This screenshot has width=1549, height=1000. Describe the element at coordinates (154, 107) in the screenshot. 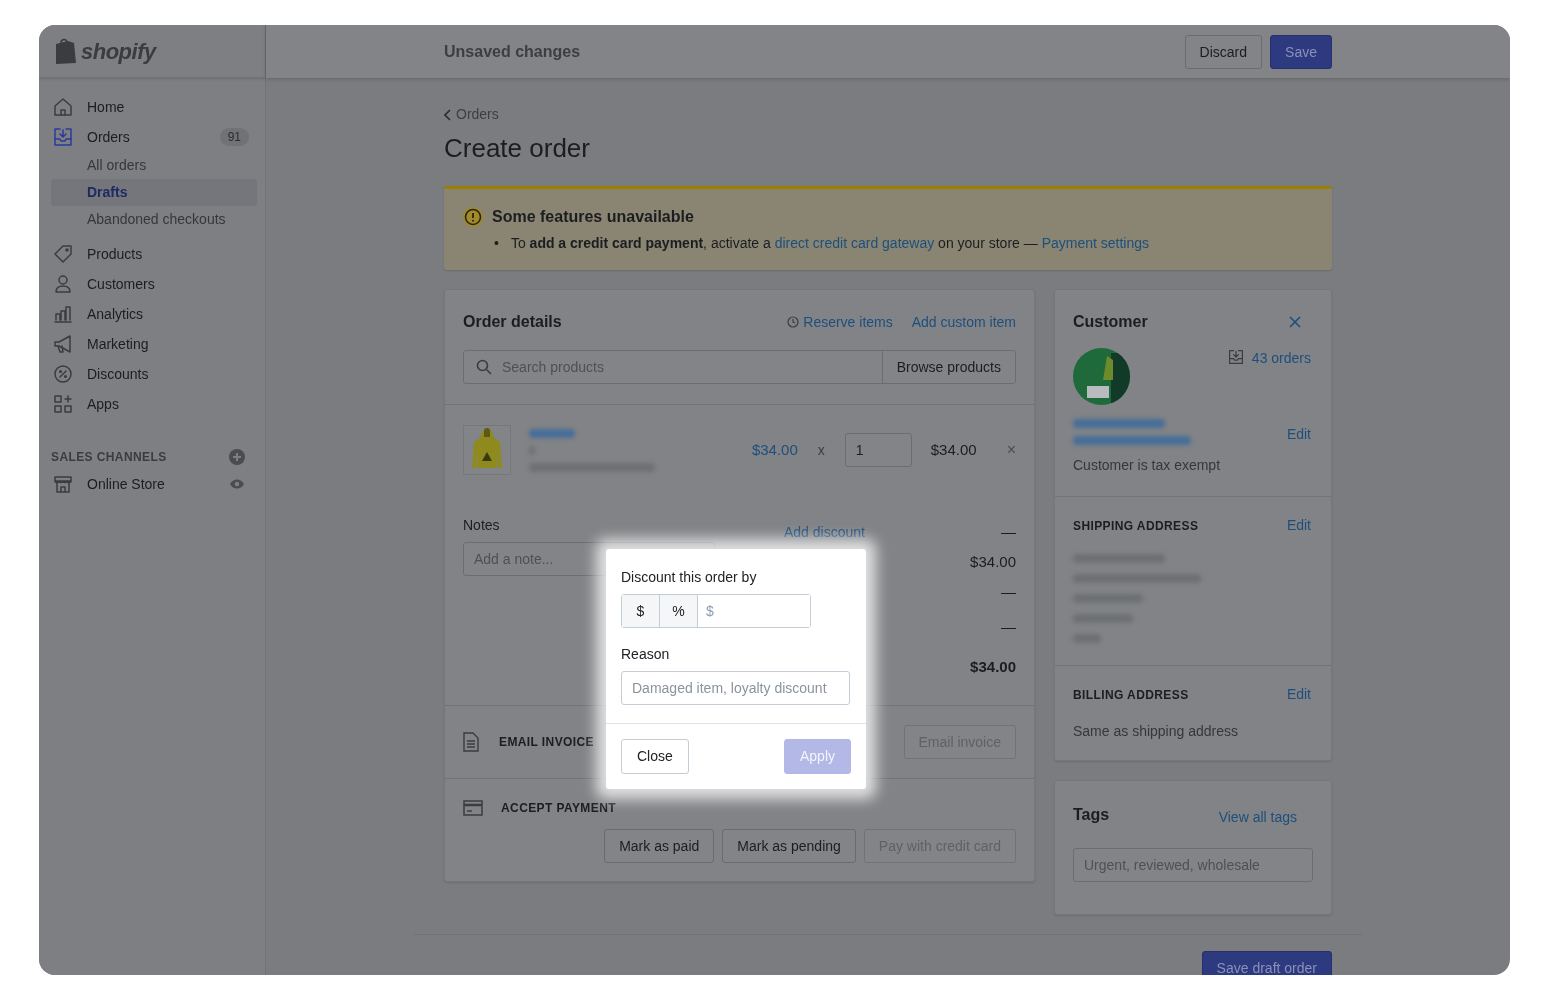

I see `sidebar-item: Home` at that location.